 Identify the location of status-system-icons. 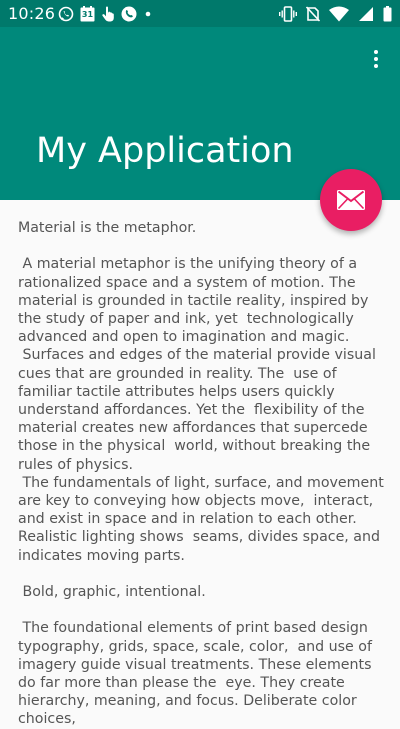
(335, 14).